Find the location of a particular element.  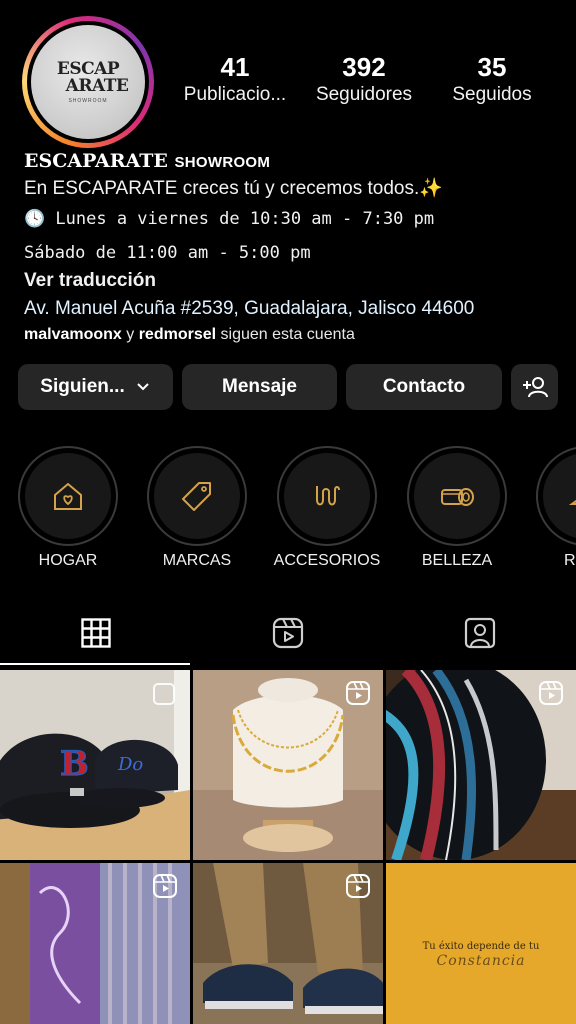

highlight-label: BELLEZA is located at coordinates (457, 560).